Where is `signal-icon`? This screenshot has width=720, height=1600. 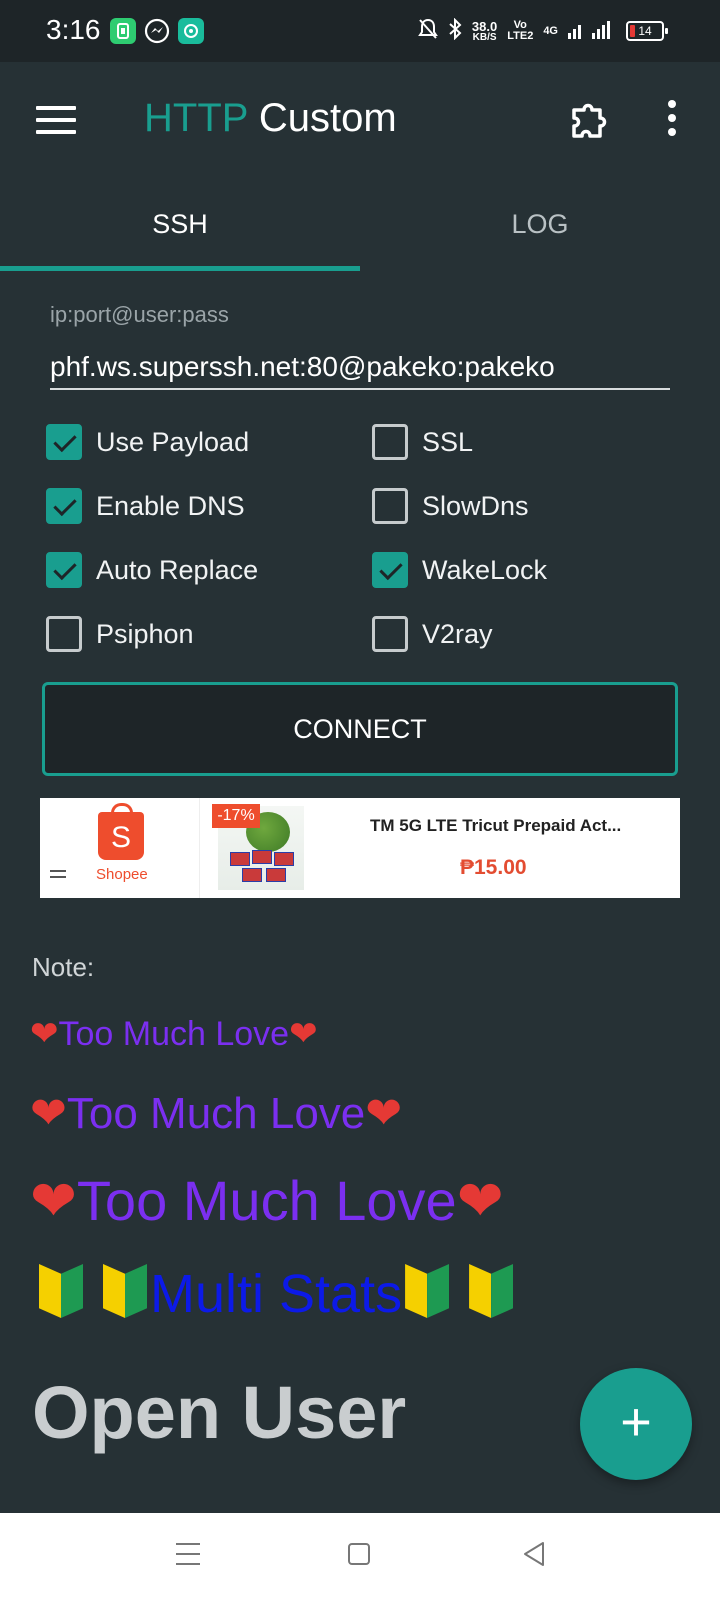 signal-icon is located at coordinates (590, 31).